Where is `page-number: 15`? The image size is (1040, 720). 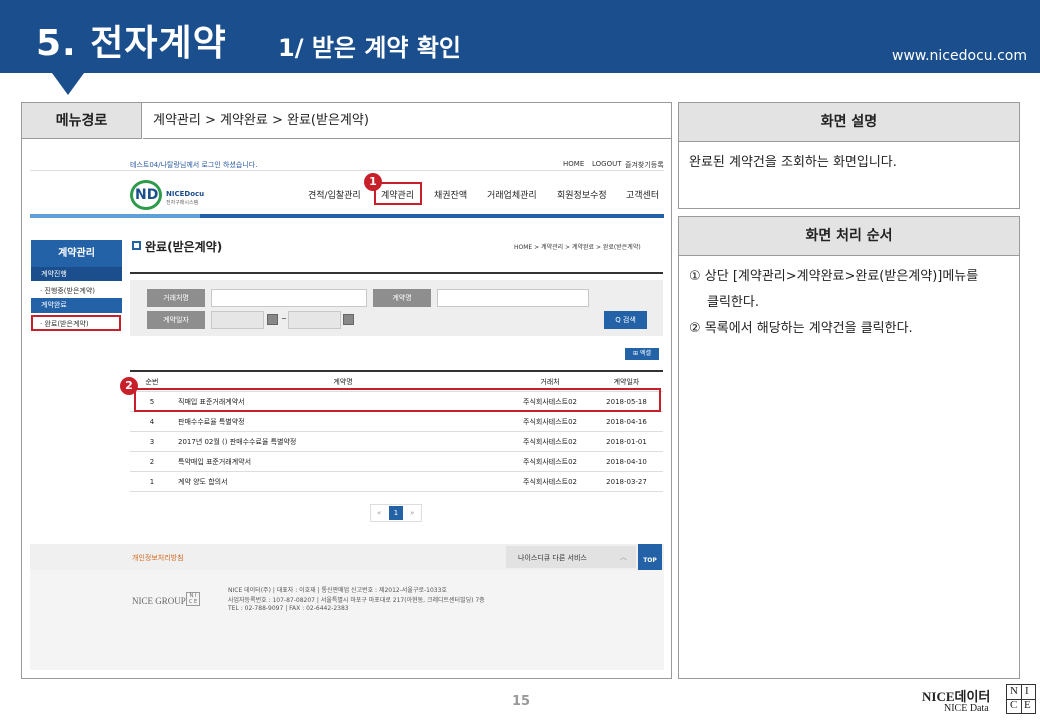
page-number: 15 is located at coordinates (521, 701).